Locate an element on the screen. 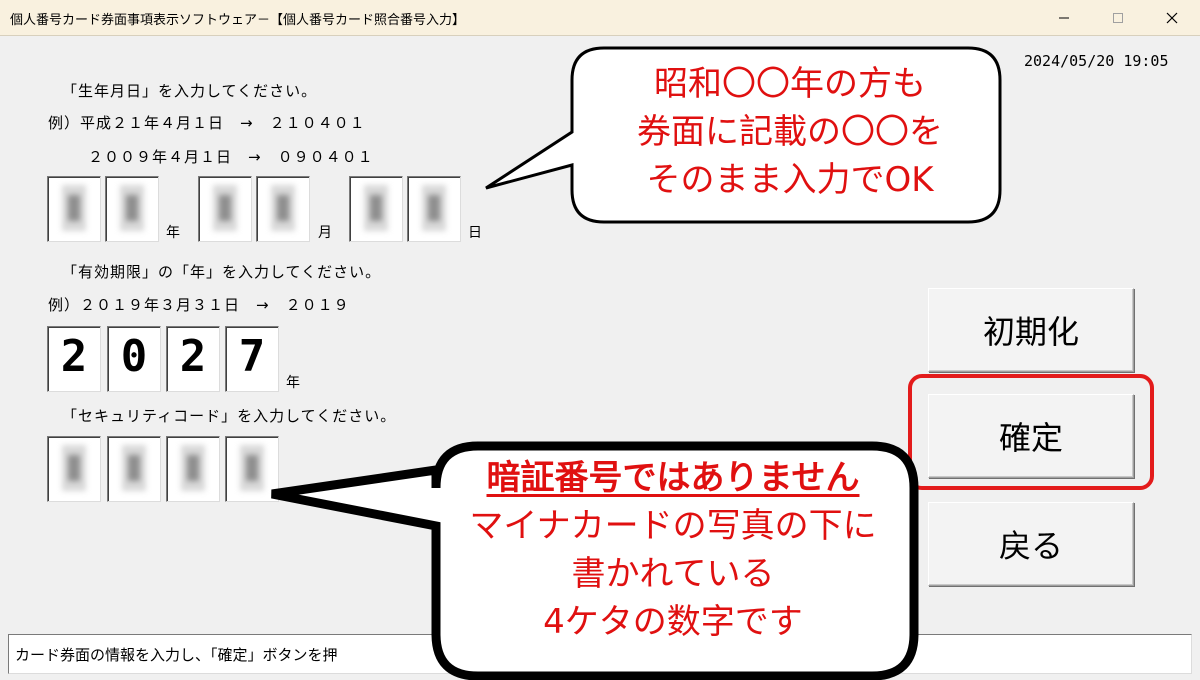 Image resolution: width=1200 pixels, height=680 pixels. callout-top: 昭和〇〇年の方も 券面に記載の〇〇を そのまま入力でOK is located at coordinates (790, 132).